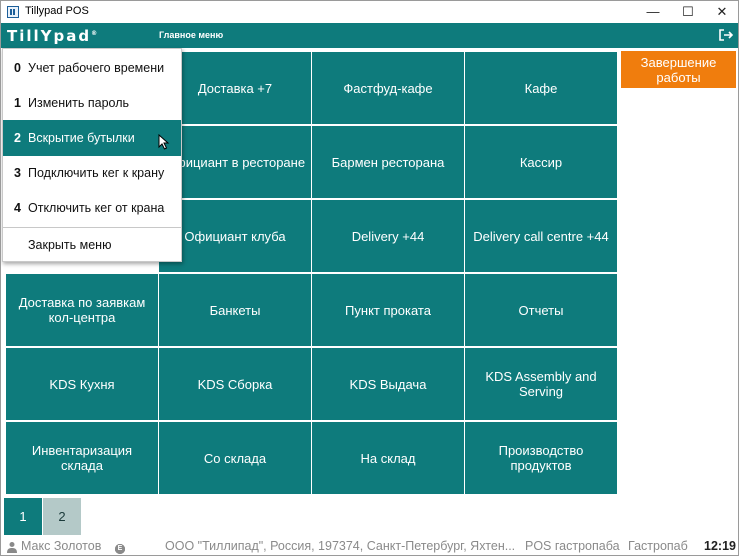 The height and width of the screenshot is (556, 739). What do you see at coordinates (235, 384) in the screenshot?
I see `tile-kds-assembly: KDS Сборка` at bounding box center [235, 384].